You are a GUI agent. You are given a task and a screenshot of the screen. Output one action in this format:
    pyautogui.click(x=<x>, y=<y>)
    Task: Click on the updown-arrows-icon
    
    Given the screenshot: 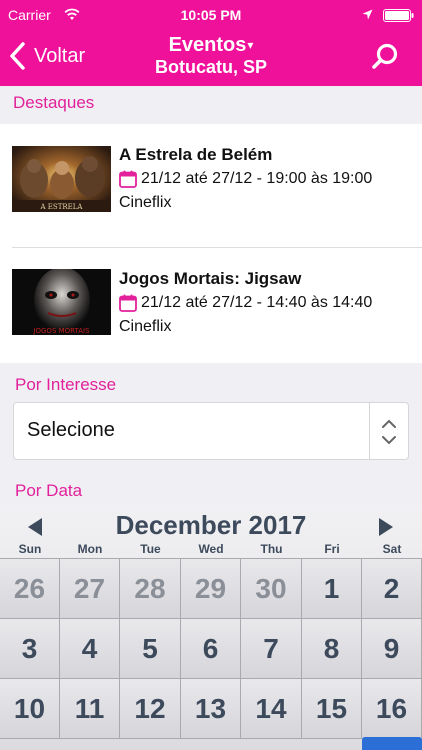 What is the action you would take?
    pyautogui.click(x=389, y=432)
    